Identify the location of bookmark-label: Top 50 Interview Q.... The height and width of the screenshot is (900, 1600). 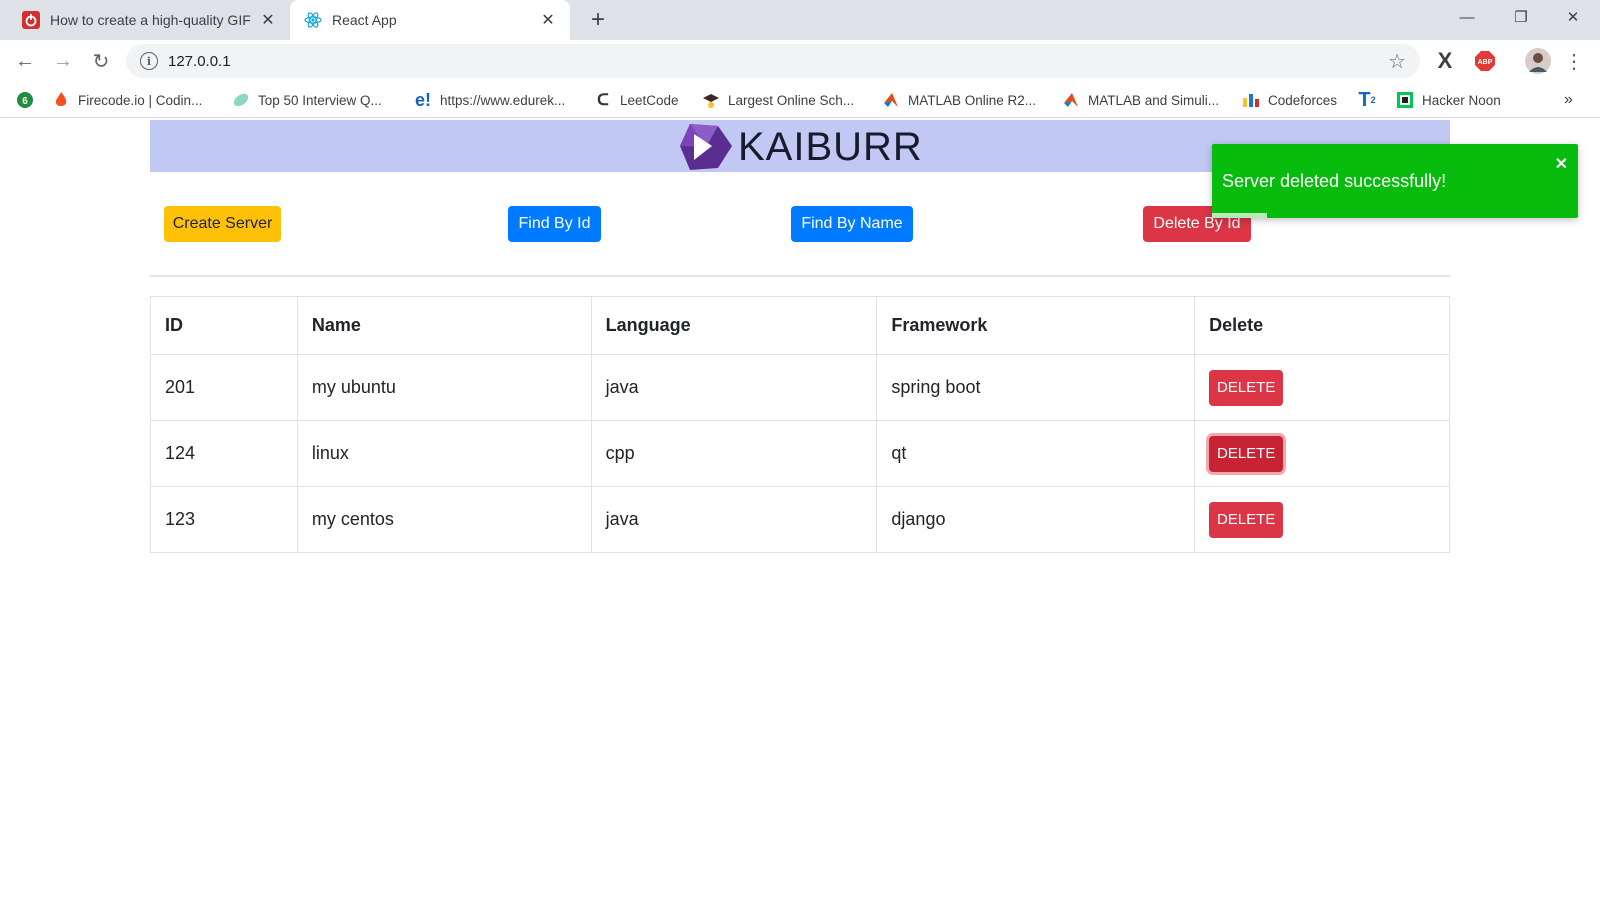
(320, 100).